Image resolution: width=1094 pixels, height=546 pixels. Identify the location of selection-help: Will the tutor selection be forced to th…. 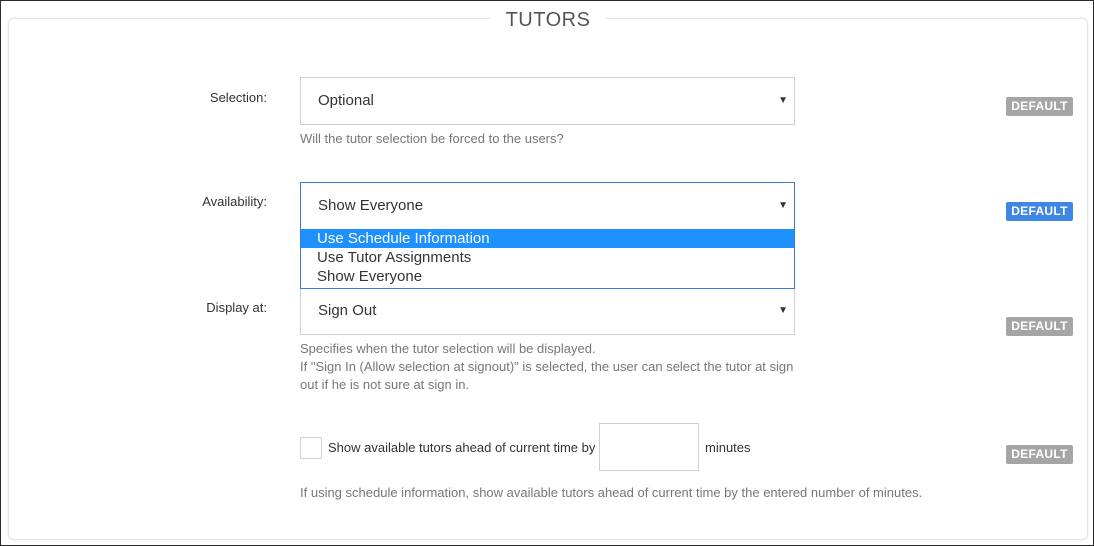
(432, 138).